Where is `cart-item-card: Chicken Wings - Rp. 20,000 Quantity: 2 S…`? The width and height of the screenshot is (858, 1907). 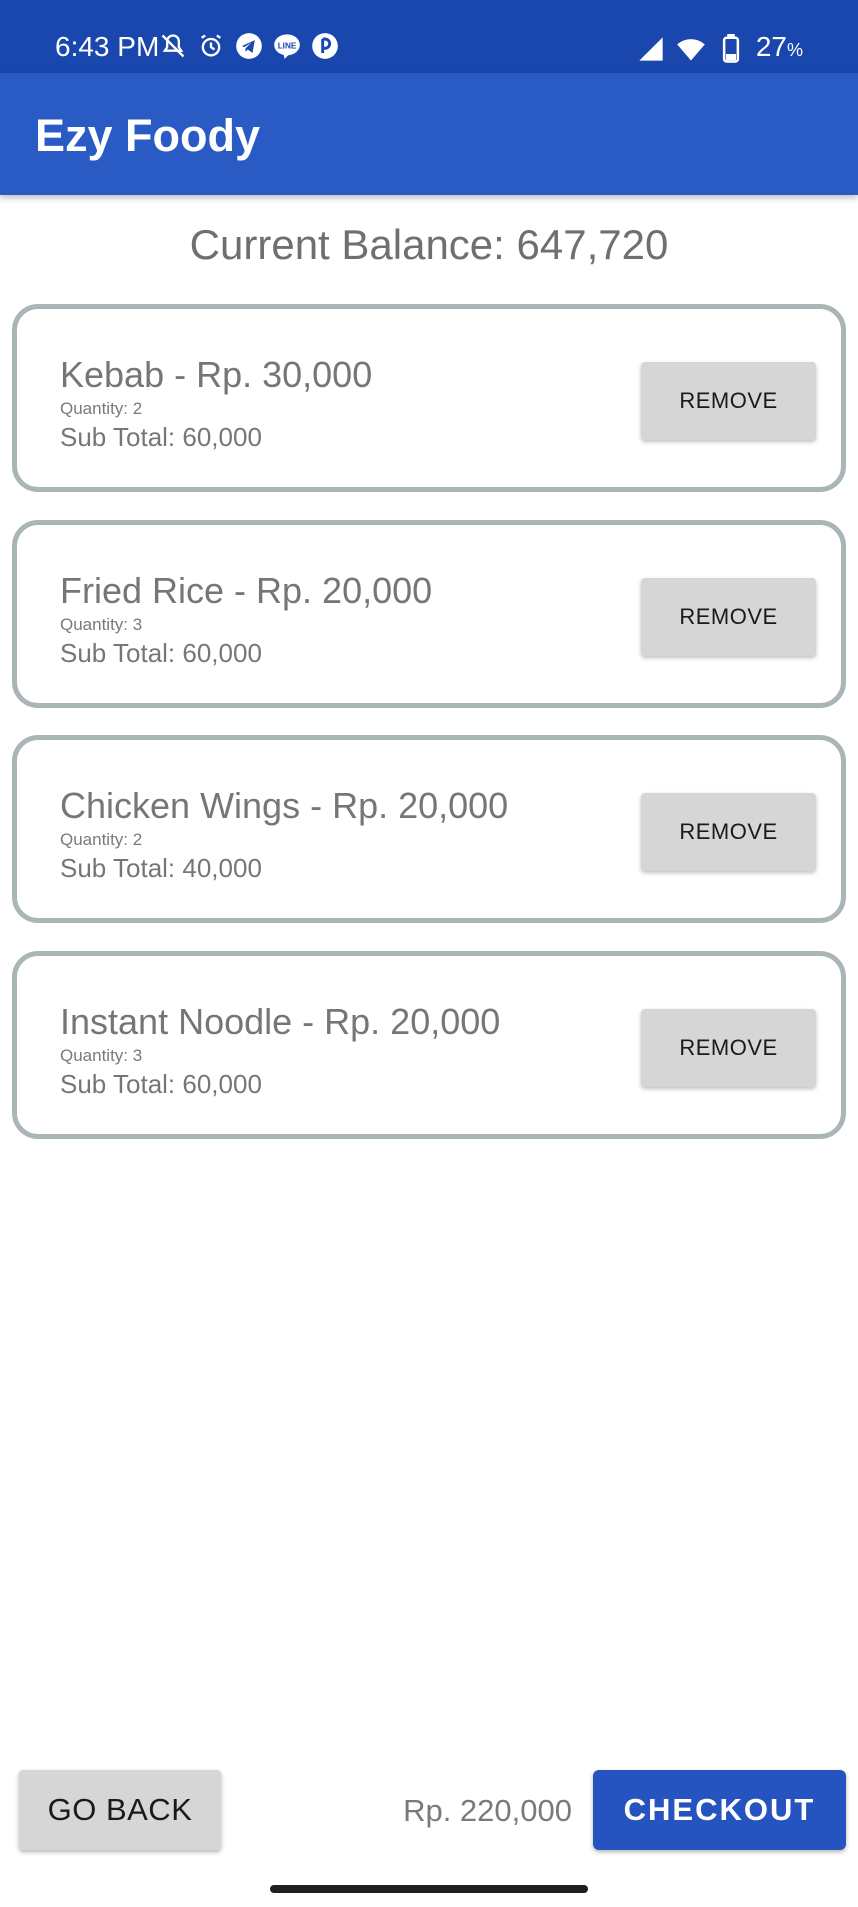 cart-item-card: Chicken Wings - Rp. 20,000 Quantity: 2 S… is located at coordinates (429, 829).